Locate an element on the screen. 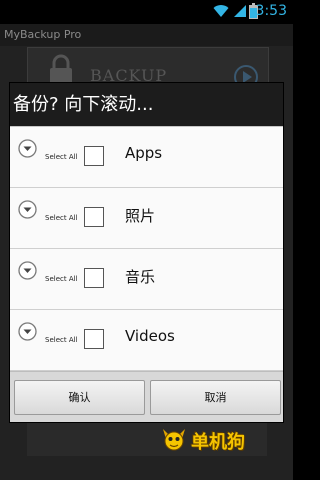  group-row-videos: Select All Videos is located at coordinates (146, 340).